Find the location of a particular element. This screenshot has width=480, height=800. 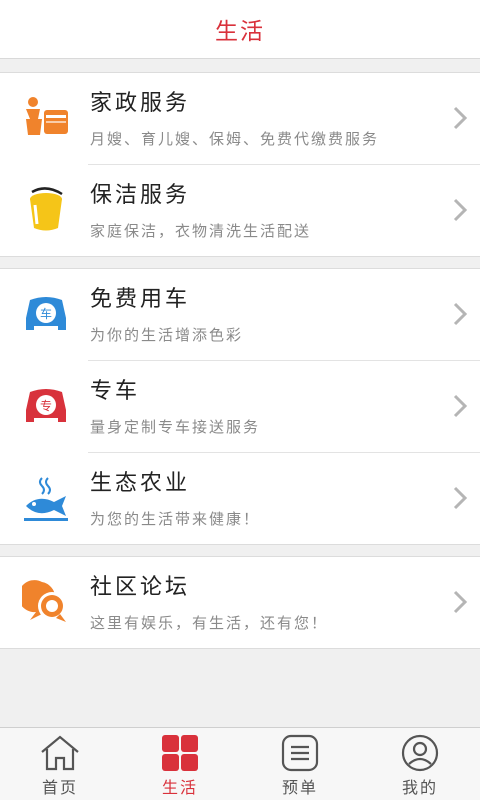

item-title: 社区论坛 is located at coordinates (140, 587).